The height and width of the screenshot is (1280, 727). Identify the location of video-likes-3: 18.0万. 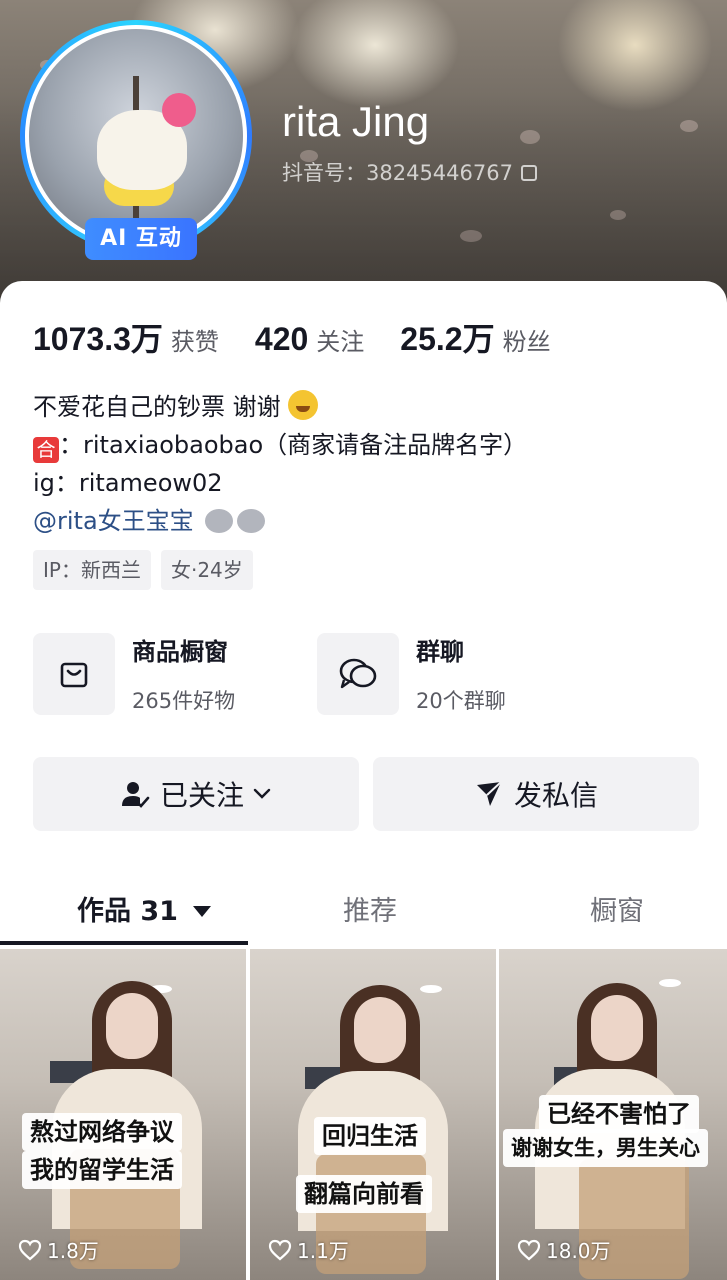
(564, 1249).